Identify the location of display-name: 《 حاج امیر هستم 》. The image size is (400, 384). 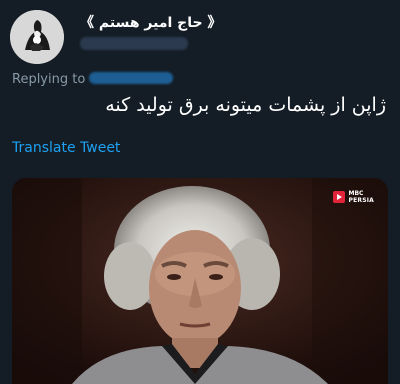
(150, 22).